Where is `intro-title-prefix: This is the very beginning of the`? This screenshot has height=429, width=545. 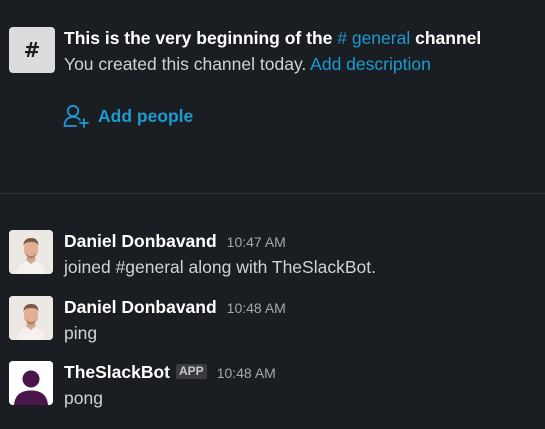
intro-title-prefix: This is the very beginning of the is located at coordinates (198, 38).